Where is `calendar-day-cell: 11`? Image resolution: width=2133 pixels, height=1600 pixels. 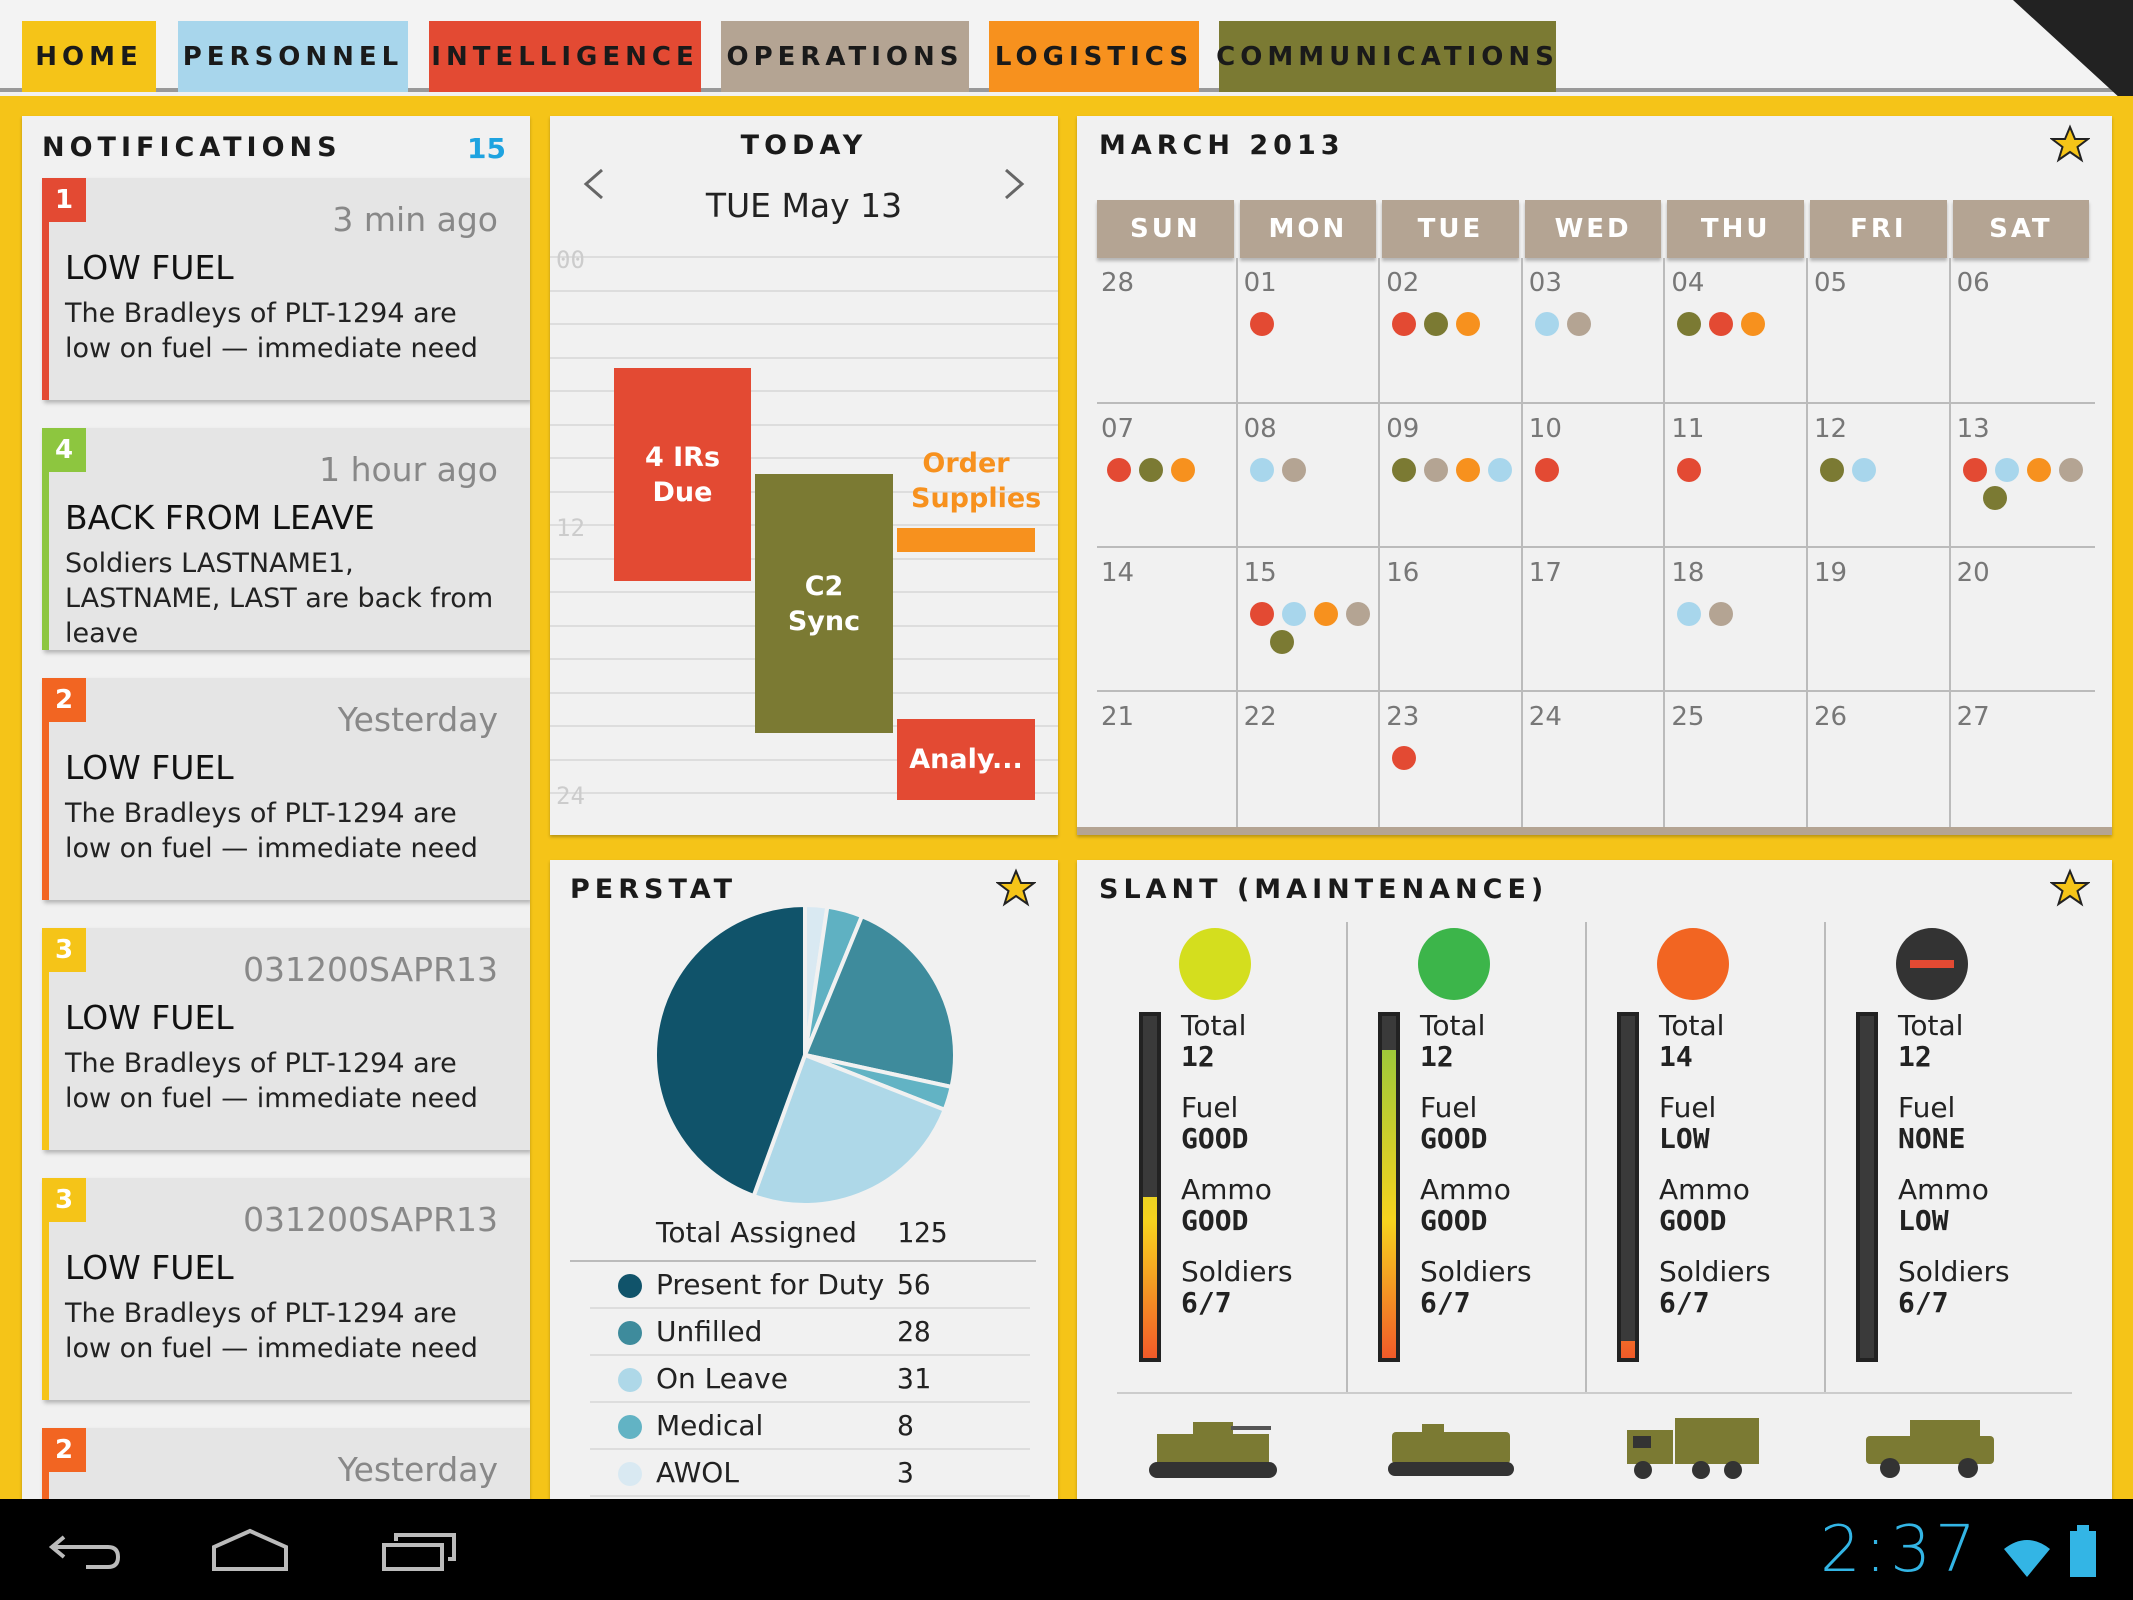 calendar-day-cell: 11 is located at coordinates (1736, 476).